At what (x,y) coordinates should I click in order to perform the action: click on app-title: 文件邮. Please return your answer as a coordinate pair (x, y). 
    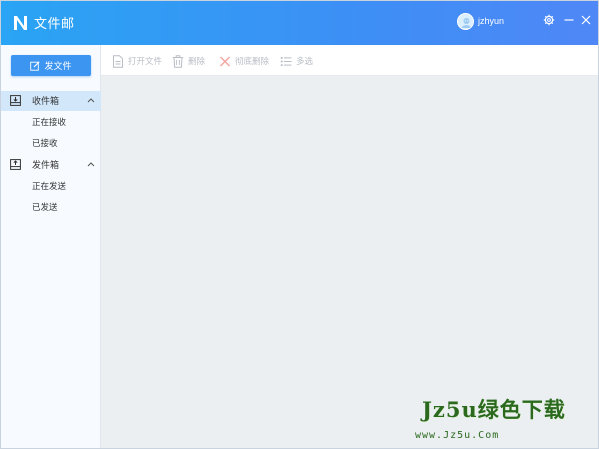
    Looking at the image, I should click on (54, 23).